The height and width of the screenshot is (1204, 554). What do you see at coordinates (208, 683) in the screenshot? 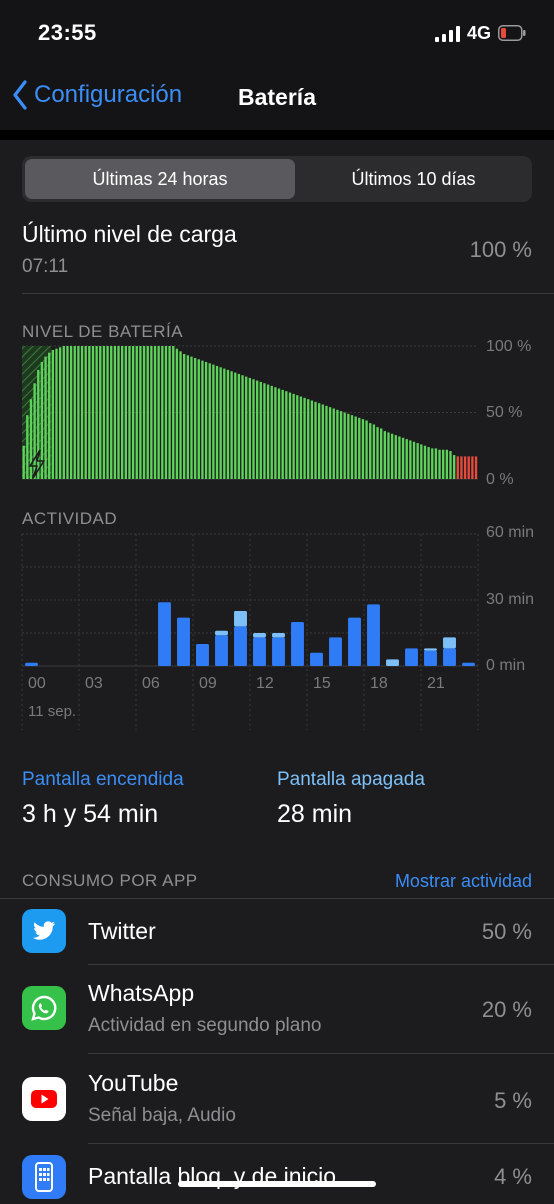
I see `activity-x-tick: 09` at bounding box center [208, 683].